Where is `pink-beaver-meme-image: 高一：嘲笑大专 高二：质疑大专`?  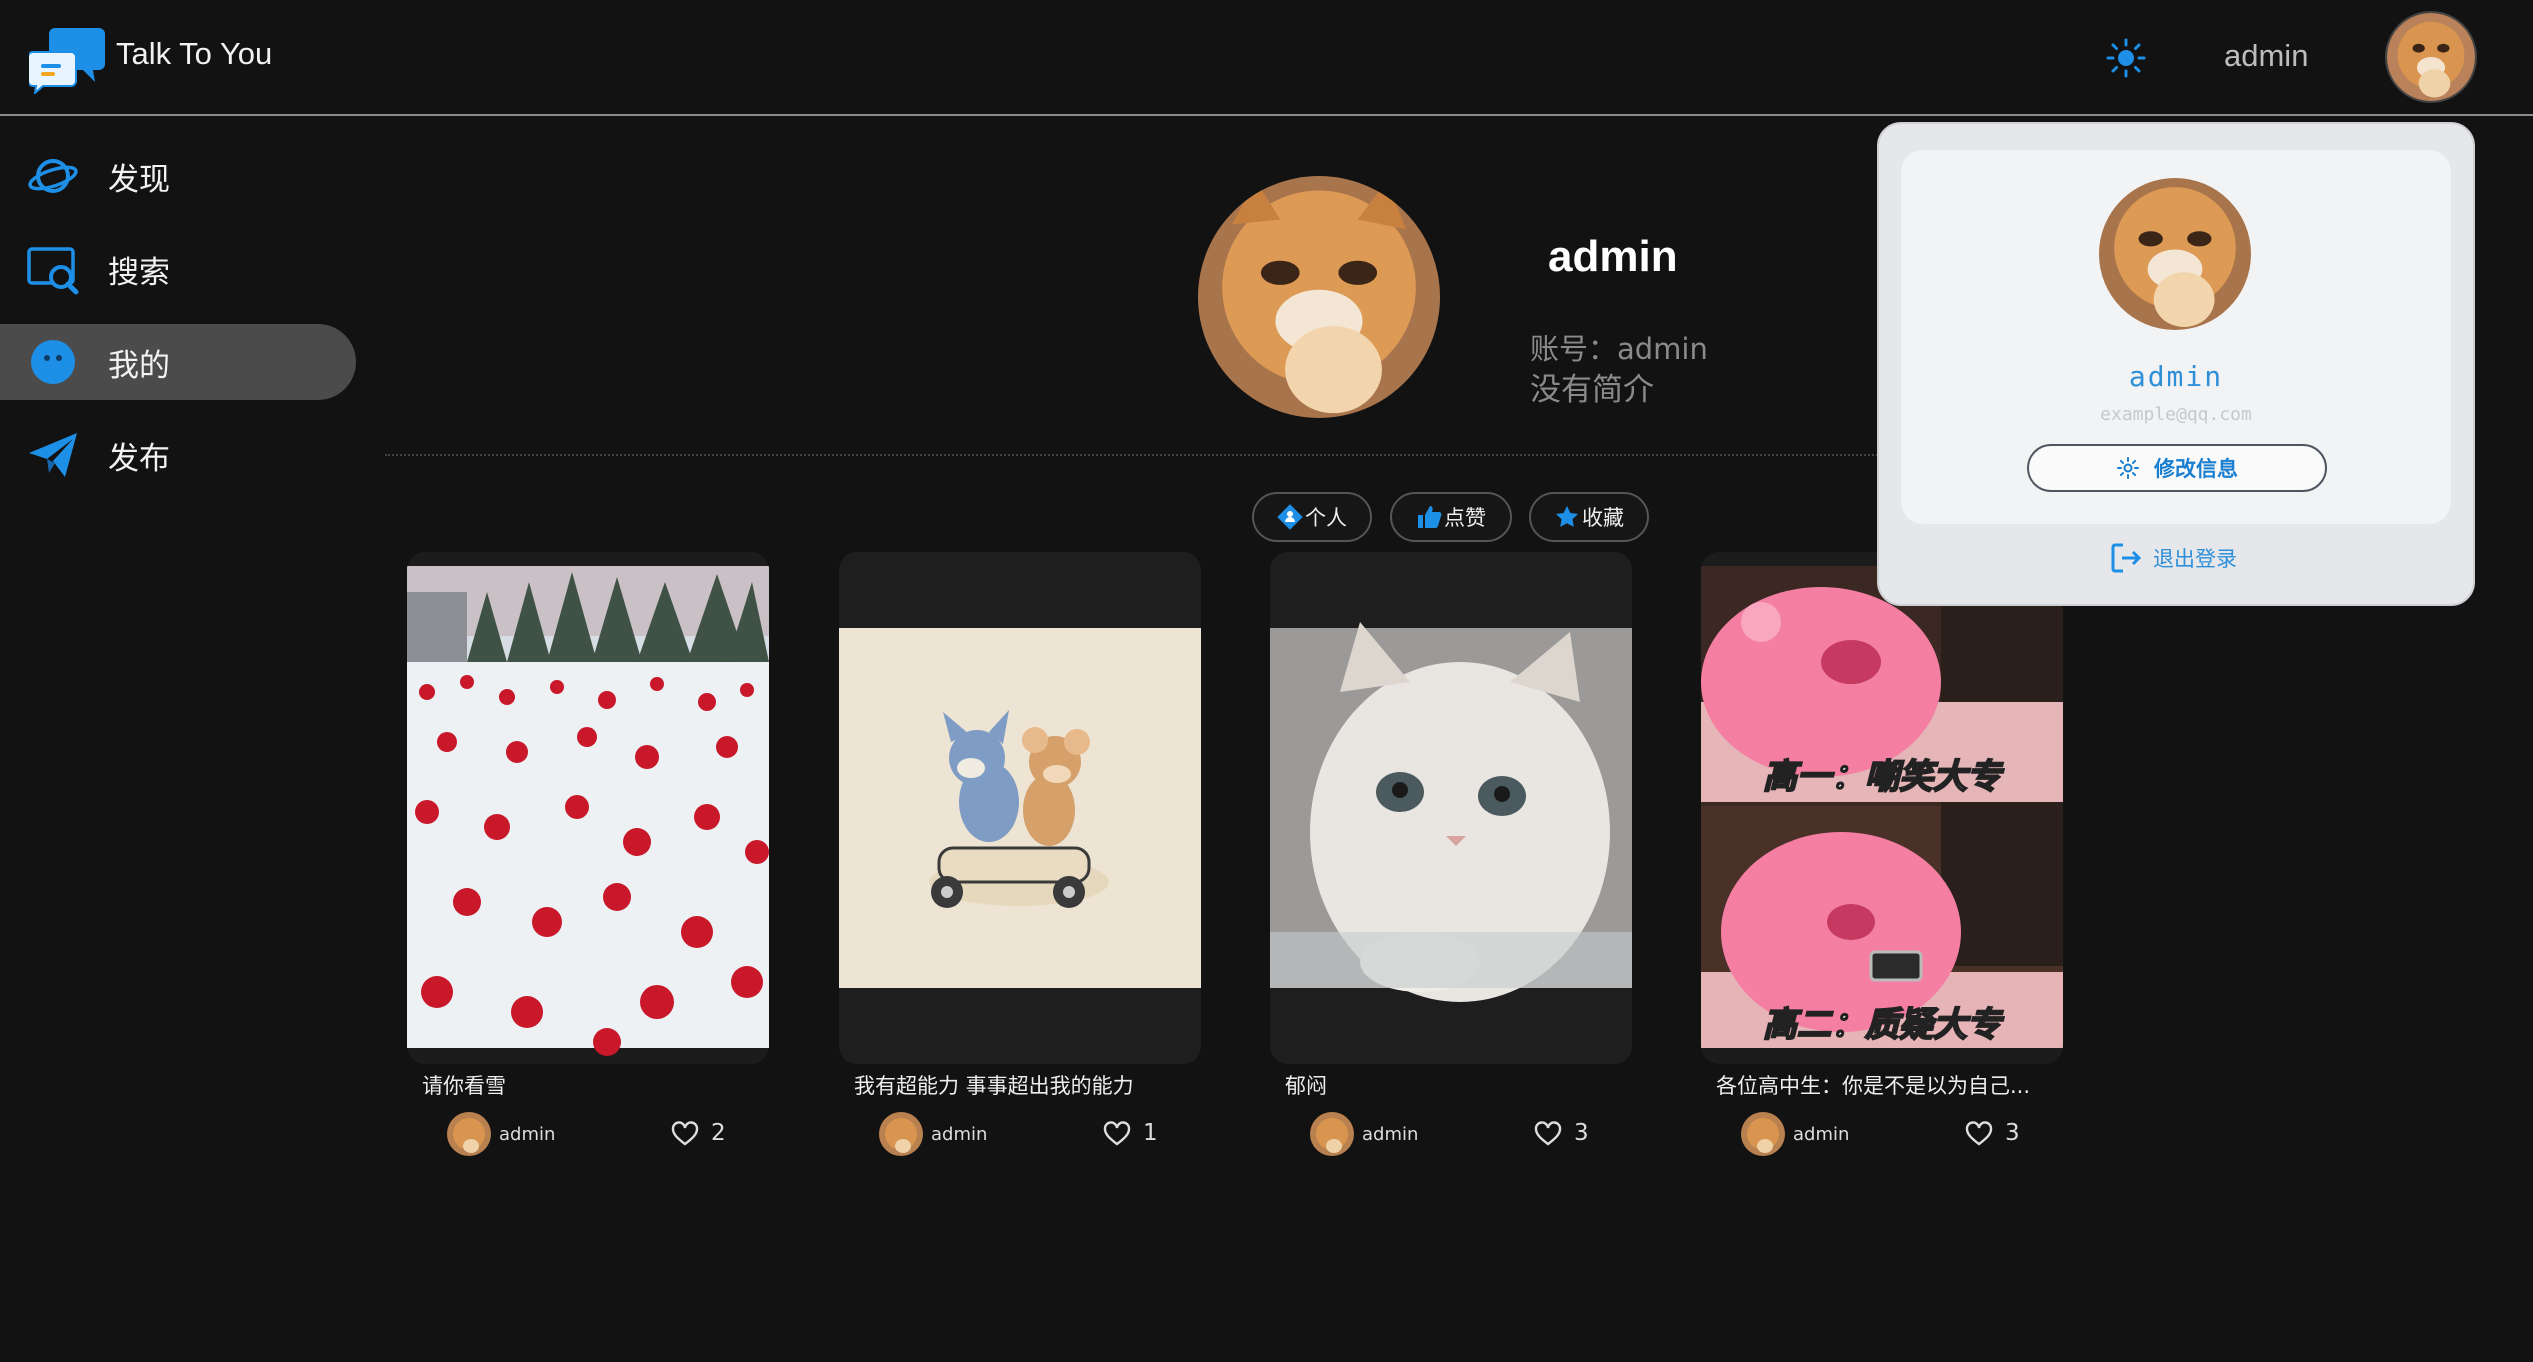
pink-beaver-meme-image: 高一：嘲笑大专 高二：质疑大专 is located at coordinates (1882, 807).